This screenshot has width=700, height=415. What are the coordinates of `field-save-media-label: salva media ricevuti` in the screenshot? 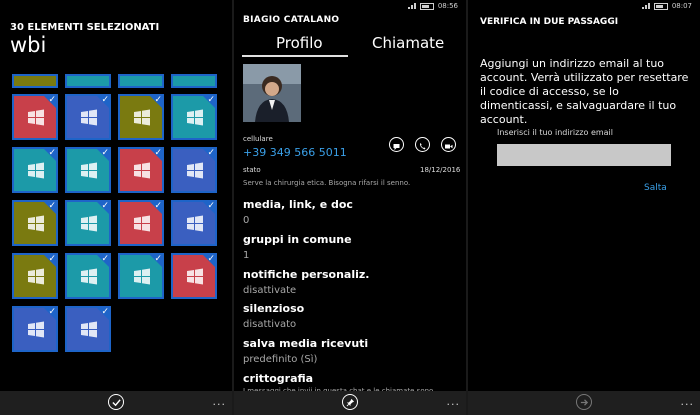 It's located at (305, 343).